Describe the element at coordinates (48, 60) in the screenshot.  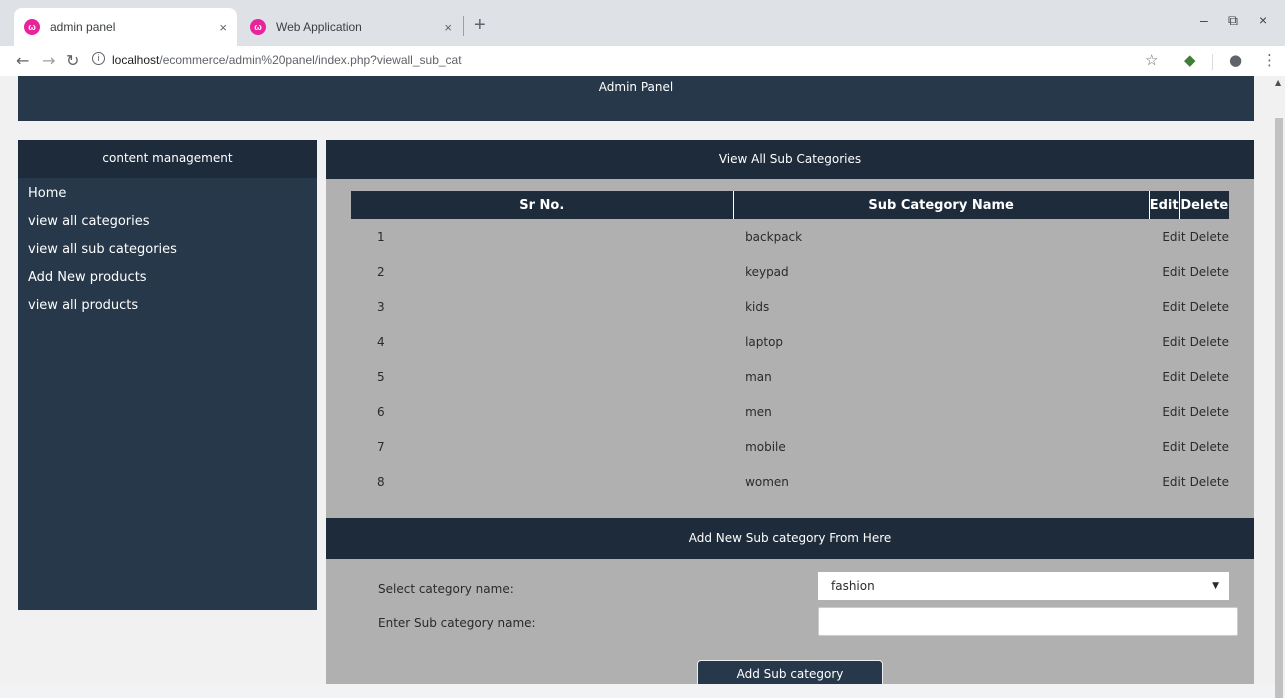
I see `forward-icon: →` at that location.